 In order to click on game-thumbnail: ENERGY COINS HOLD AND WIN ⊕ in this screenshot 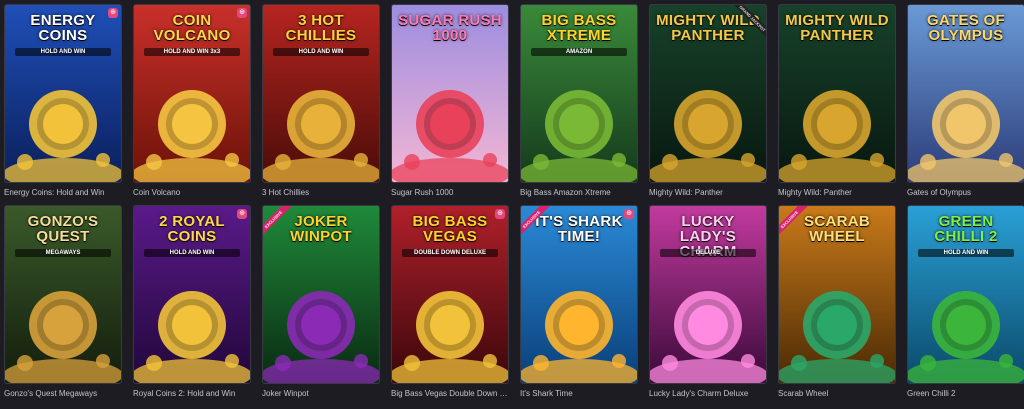, I will do `click(63, 93)`.